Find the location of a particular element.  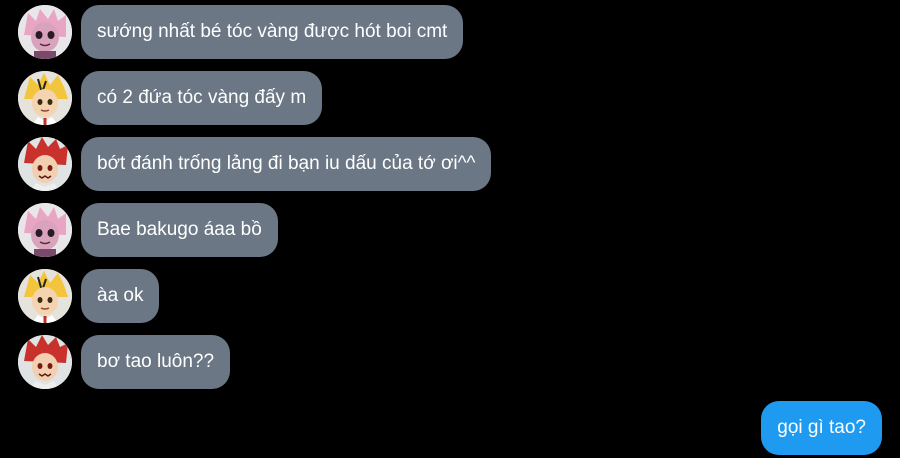

message-row: Bae bakugo áaa bồ is located at coordinates (148, 230).